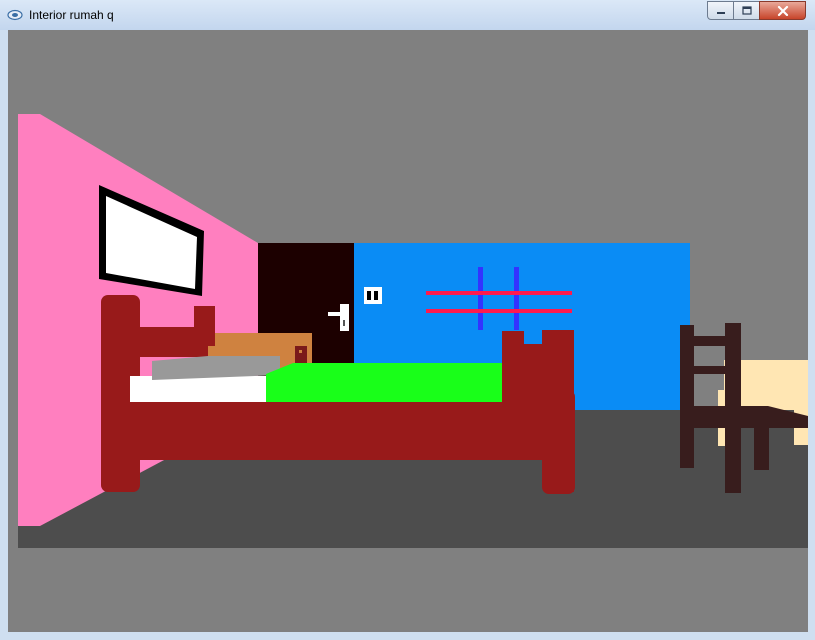 The height and width of the screenshot is (640, 815). I want to click on close-icon, so click(782, 10).